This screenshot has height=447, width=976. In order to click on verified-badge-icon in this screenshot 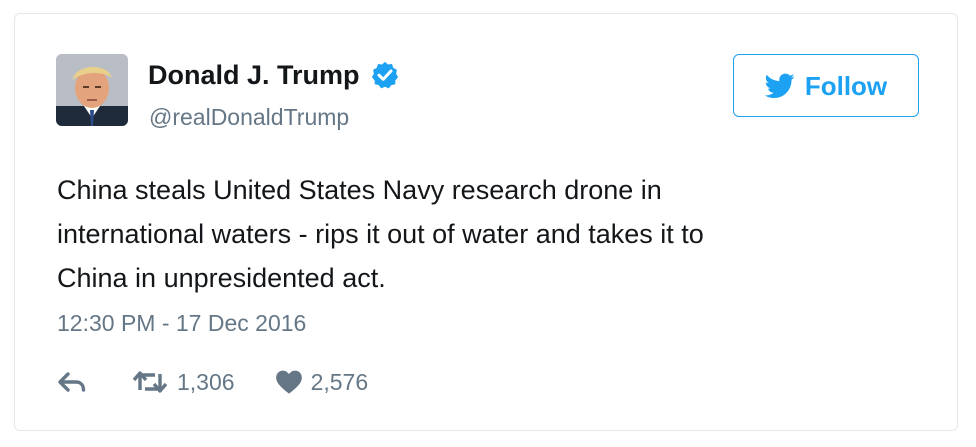, I will do `click(385, 75)`.